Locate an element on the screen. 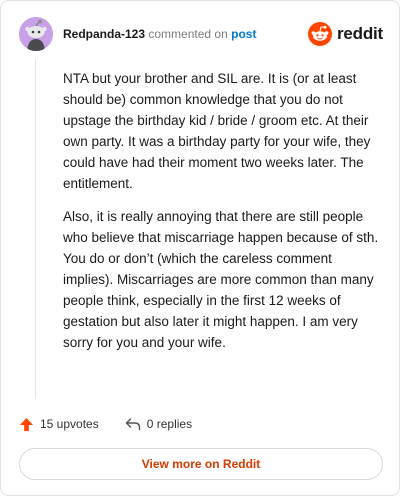 This screenshot has height=496, width=400. snoo-avatar-icon is located at coordinates (36, 34).